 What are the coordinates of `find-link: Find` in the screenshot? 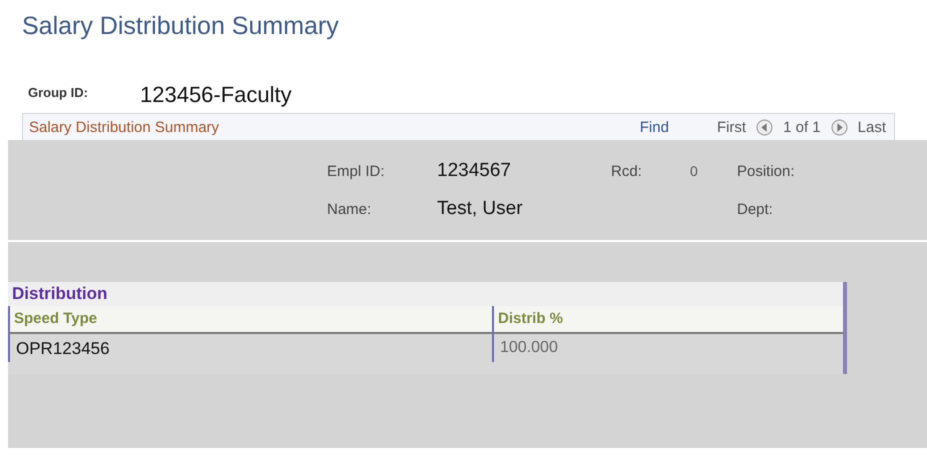 It's located at (654, 127).